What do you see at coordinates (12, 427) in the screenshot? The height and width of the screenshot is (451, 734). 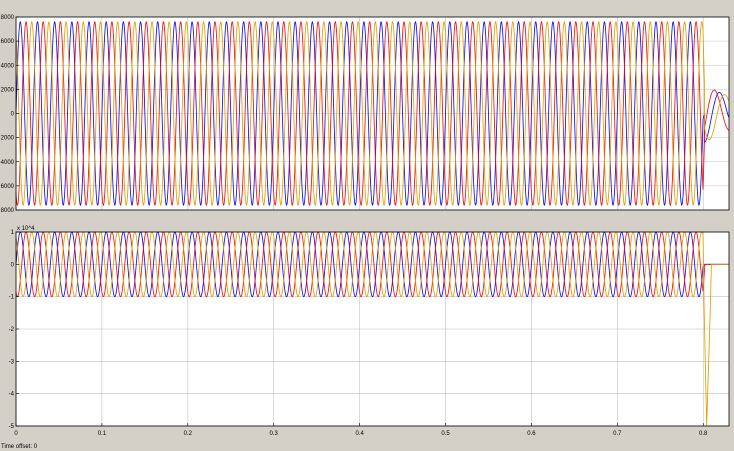 I see `y-tick-label: -5` at bounding box center [12, 427].